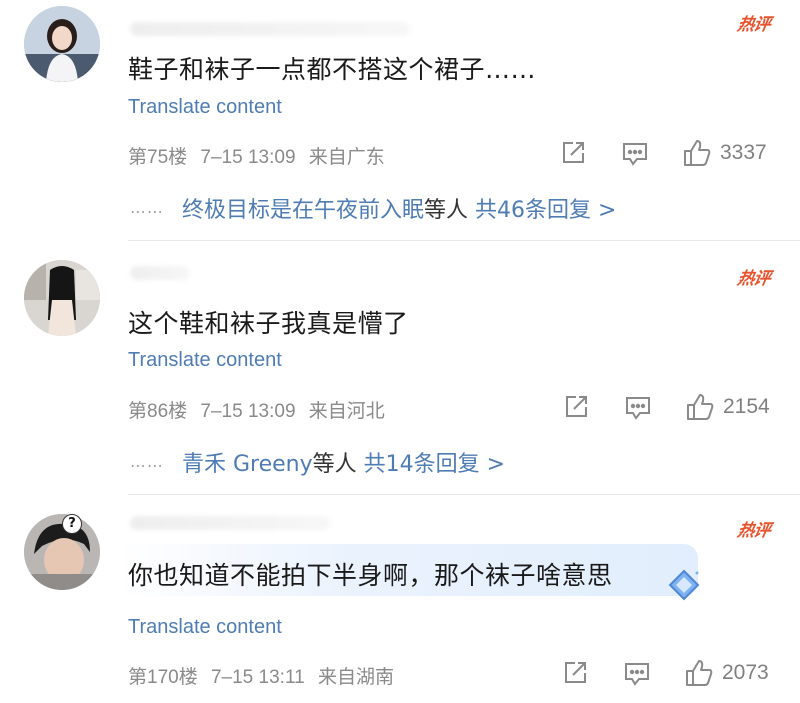 This screenshot has width=800, height=703. Describe the element at coordinates (163, 677) in the screenshot. I see `floor-number: 第170楼` at that location.